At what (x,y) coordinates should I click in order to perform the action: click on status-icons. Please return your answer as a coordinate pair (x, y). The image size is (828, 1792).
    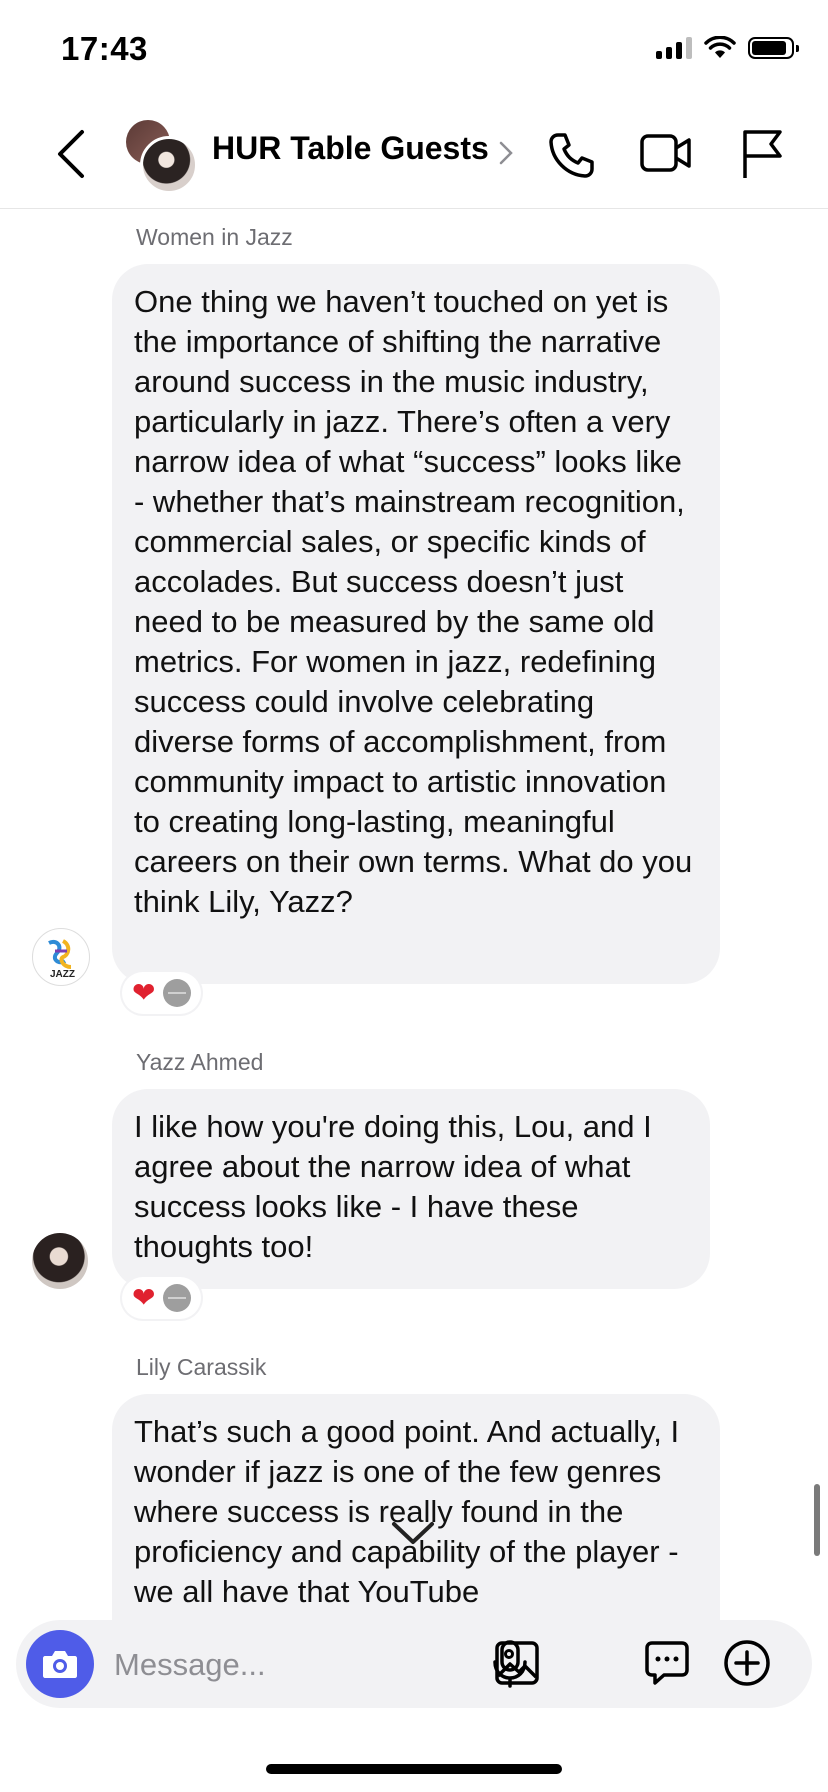
    Looking at the image, I should click on (727, 48).